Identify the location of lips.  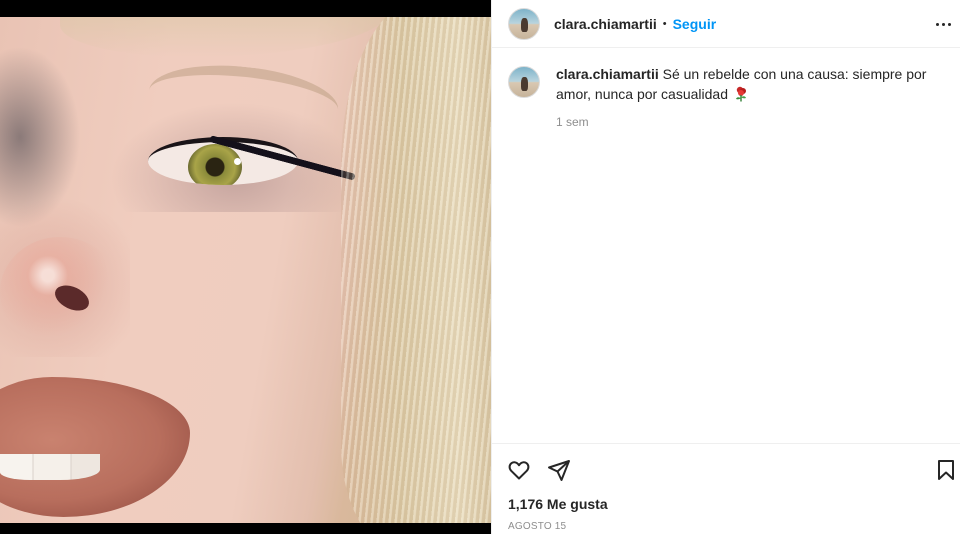
(95, 447).